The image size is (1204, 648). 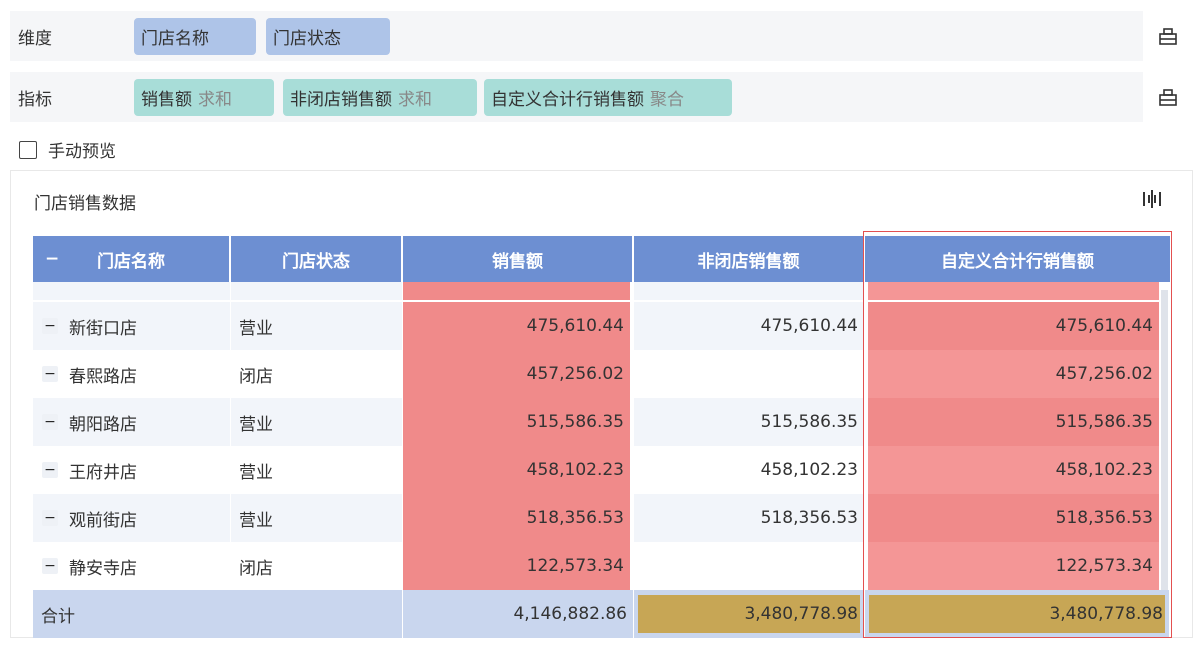 I want to click on header-sales: 销售额, so click(x=518, y=259).